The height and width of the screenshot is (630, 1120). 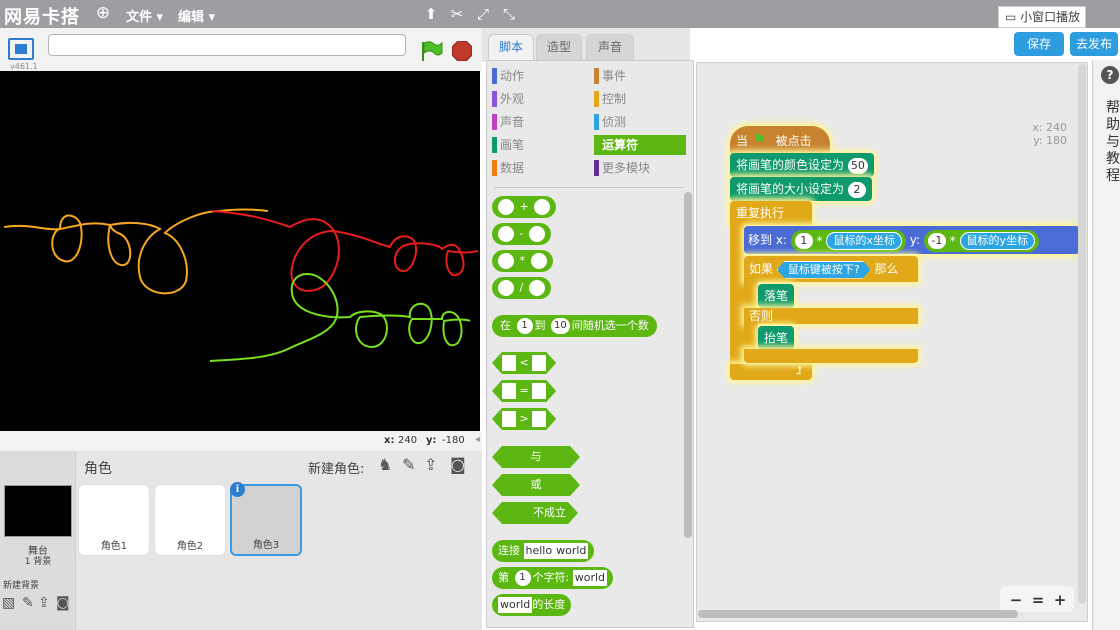 What do you see at coordinates (42, 16) in the screenshot?
I see `app-logo: 网易卡搭` at bounding box center [42, 16].